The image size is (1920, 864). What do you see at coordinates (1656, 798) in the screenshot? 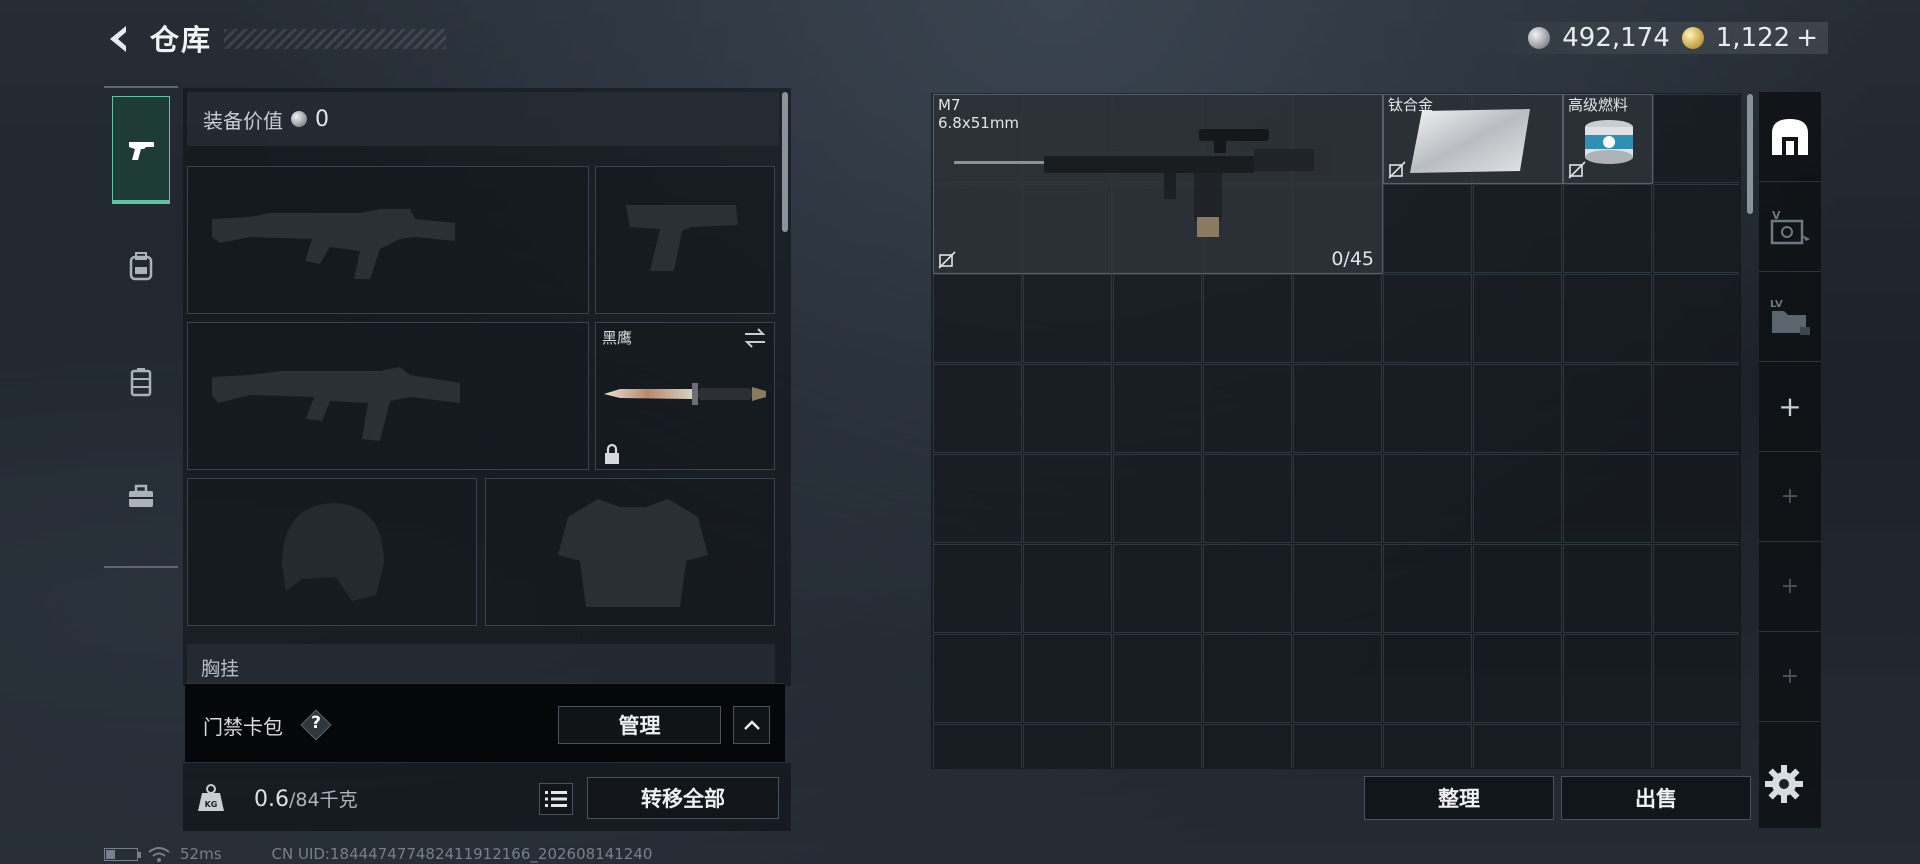
I see `sell-button: 出售` at bounding box center [1656, 798].